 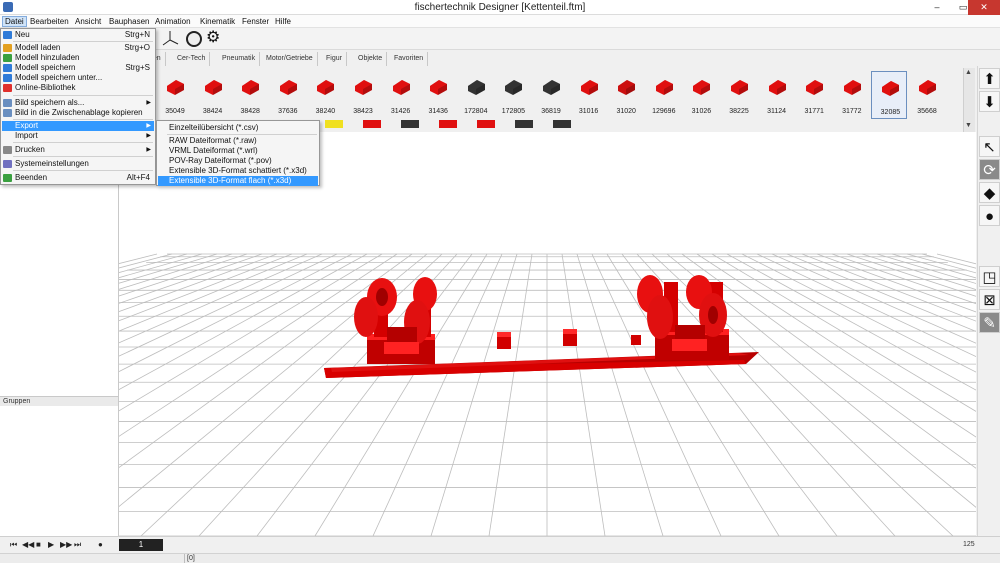 What do you see at coordinates (100, 544) in the screenshot?
I see `record-icon: ●` at bounding box center [100, 544].